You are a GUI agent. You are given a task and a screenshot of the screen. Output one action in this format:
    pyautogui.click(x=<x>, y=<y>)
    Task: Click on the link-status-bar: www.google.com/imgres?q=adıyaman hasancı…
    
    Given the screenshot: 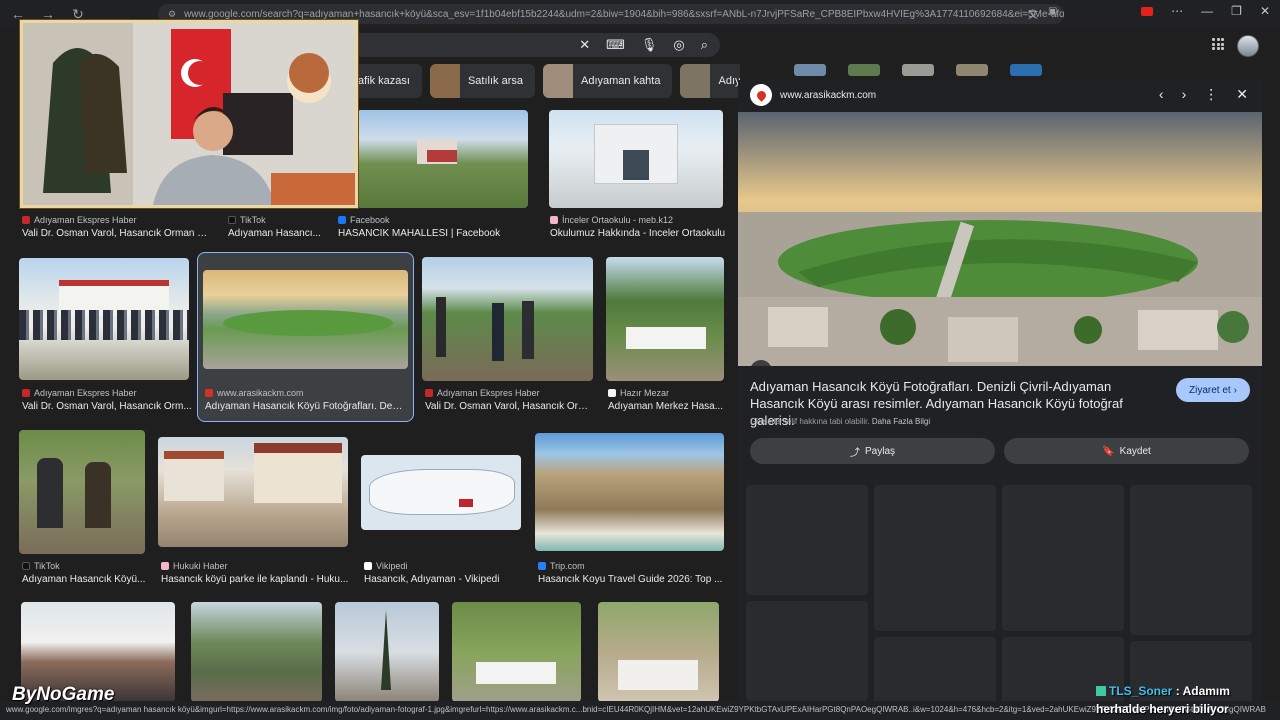 What is the action you would take?
    pyautogui.click(x=640, y=710)
    